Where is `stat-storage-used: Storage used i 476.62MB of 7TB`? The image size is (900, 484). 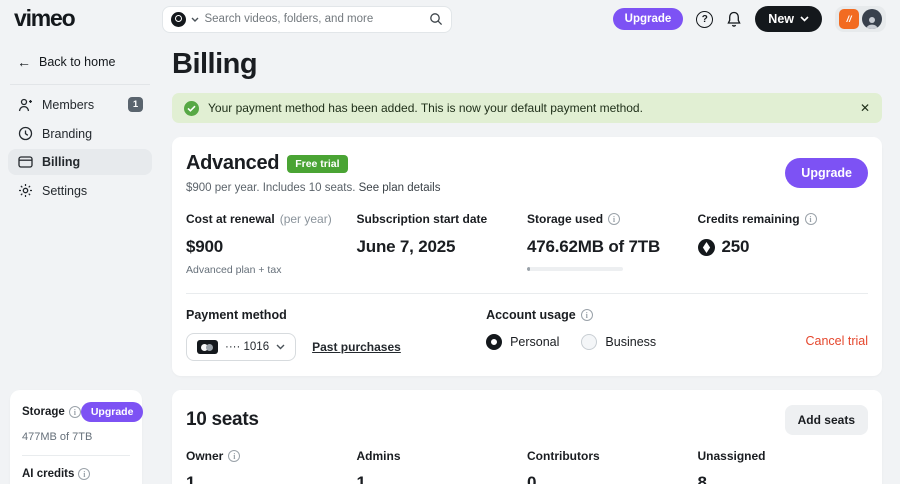
stat-storage-used: Storage used i 476.62MB of 7TB is located at coordinates (612, 244).